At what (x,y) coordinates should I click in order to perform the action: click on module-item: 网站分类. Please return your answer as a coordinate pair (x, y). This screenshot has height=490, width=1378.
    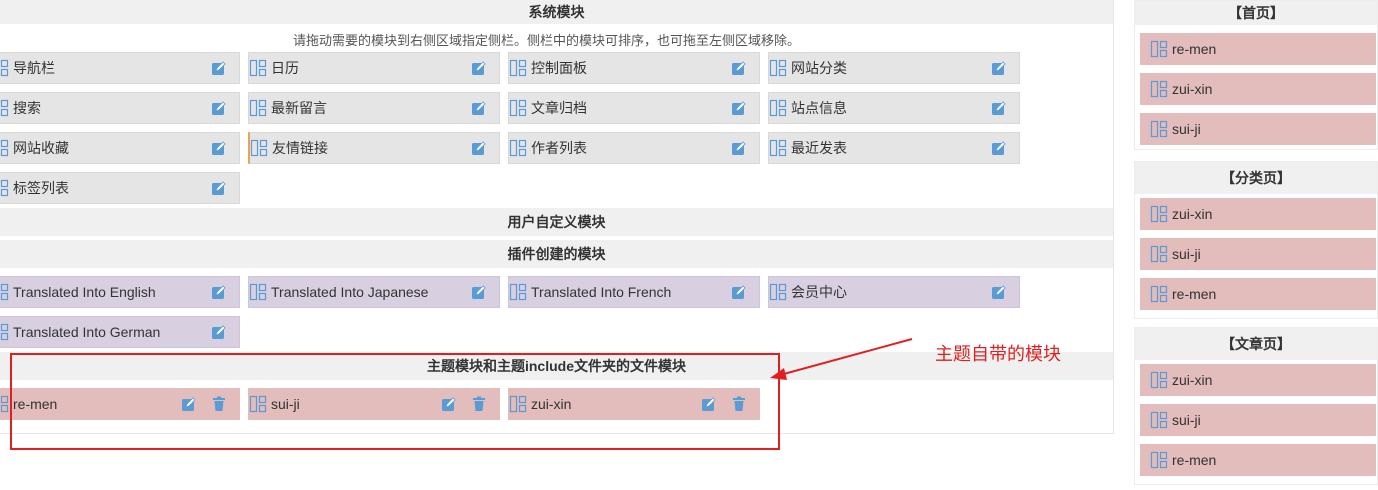
    Looking at the image, I should click on (894, 68).